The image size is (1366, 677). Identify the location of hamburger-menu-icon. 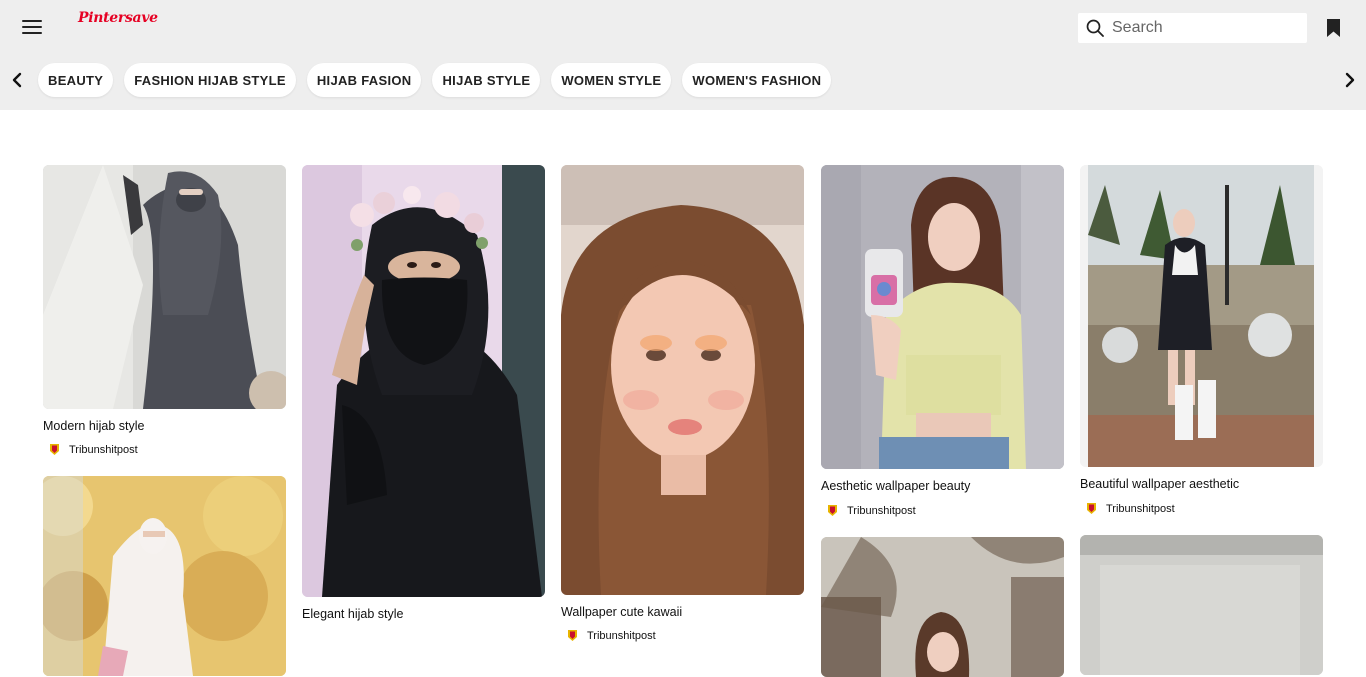
(32, 27).